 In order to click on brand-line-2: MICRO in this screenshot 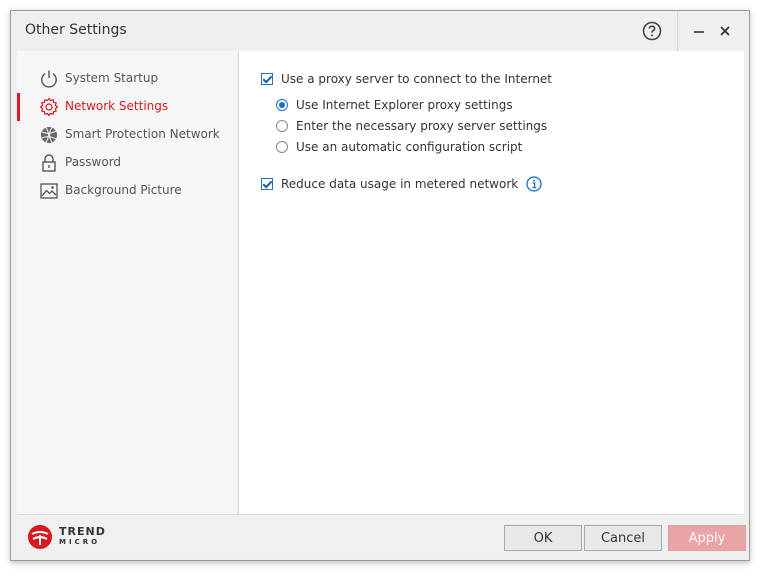, I will do `click(80, 542)`.